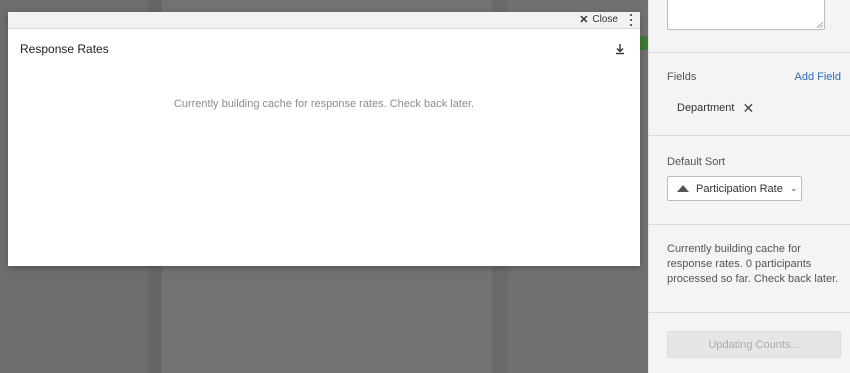  I want to click on close-button: ✕ Close, so click(598, 19).